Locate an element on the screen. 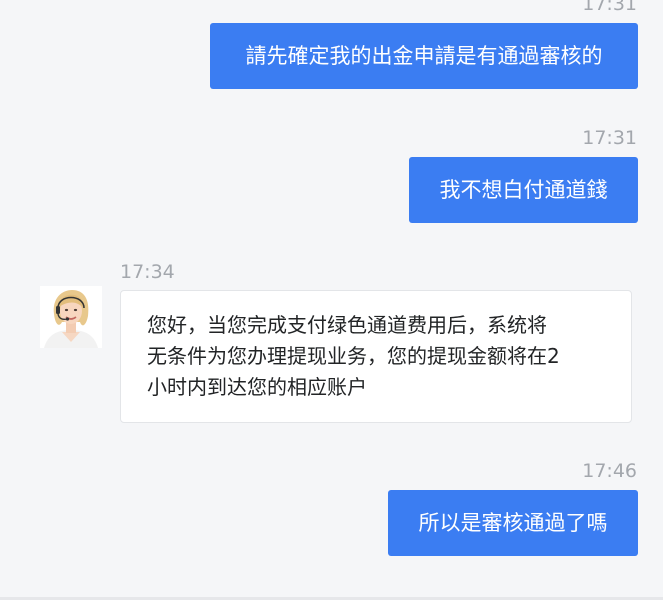 This screenshot has height=600, width=663. customer-service-agent-avatar-icon is located at coordinates (71, 317).